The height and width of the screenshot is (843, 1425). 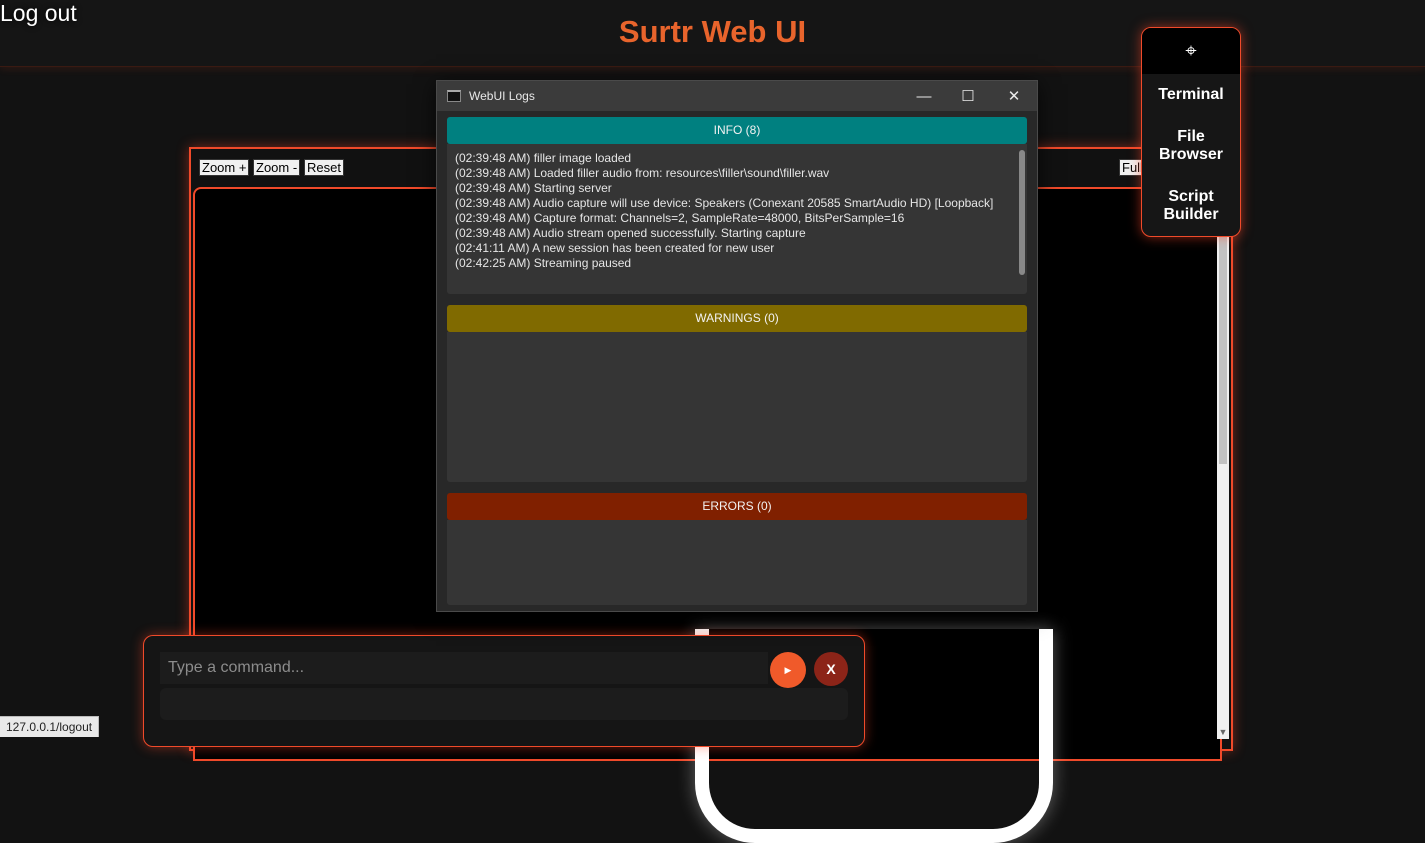 What do you see at coordinates (1191, 206) in the screenshot?
I see `menu-item-script-builder: Script Builder` at bounding box center [1191, 206].